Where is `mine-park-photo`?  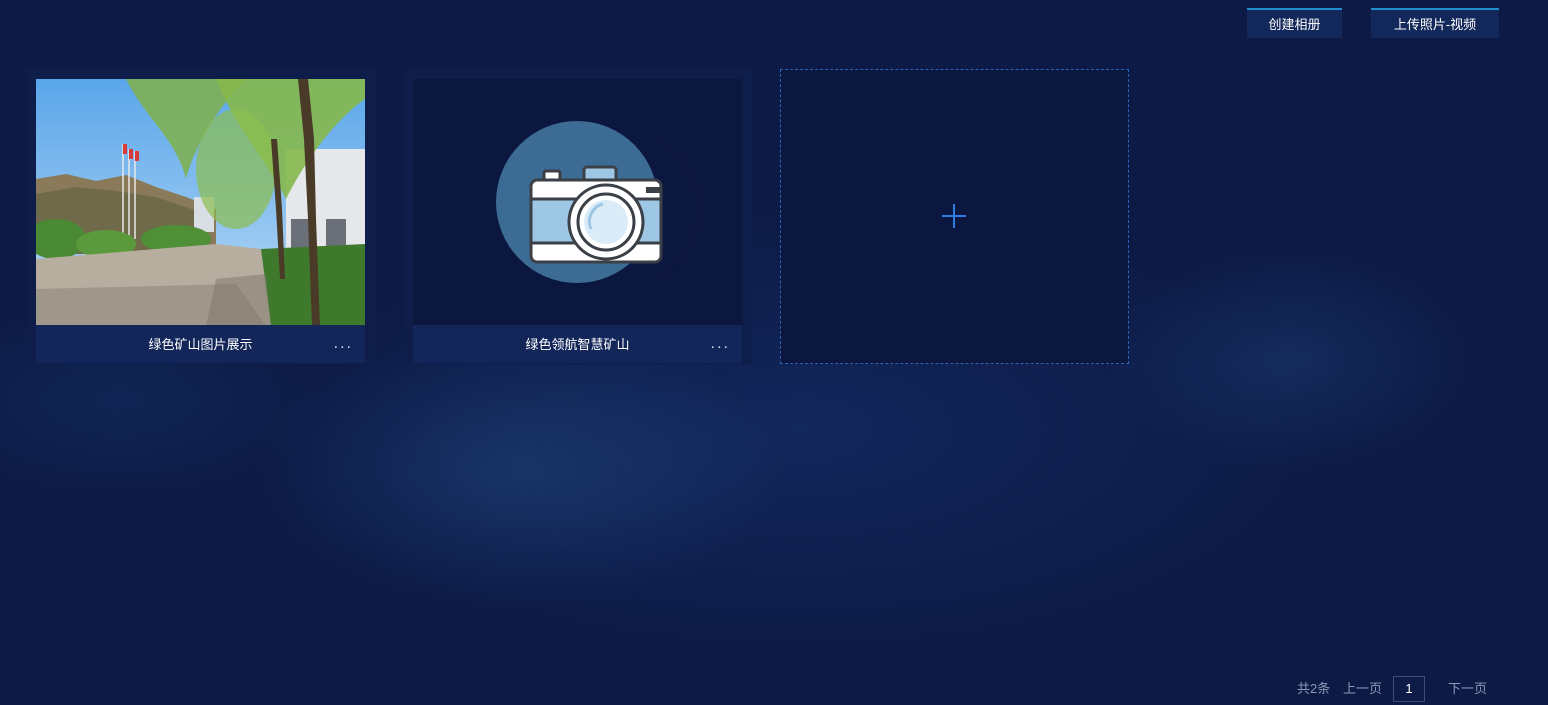 mine-park-photo is located at coordinates (200, 202).